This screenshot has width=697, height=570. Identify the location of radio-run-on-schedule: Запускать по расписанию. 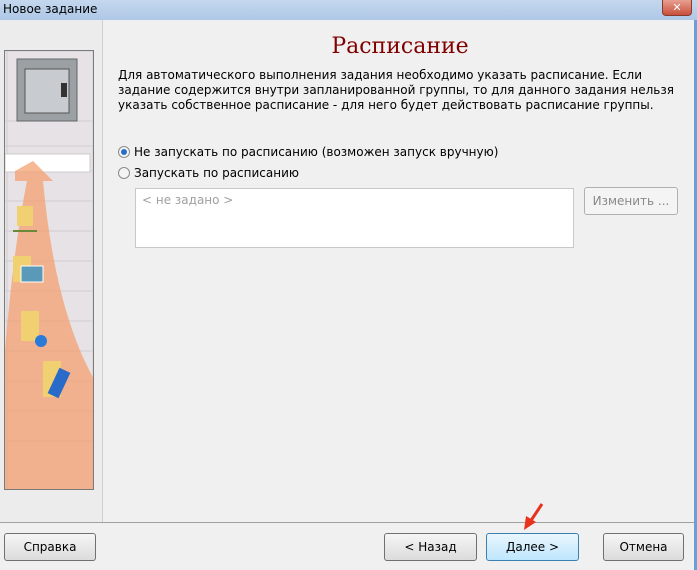
(208, 173).